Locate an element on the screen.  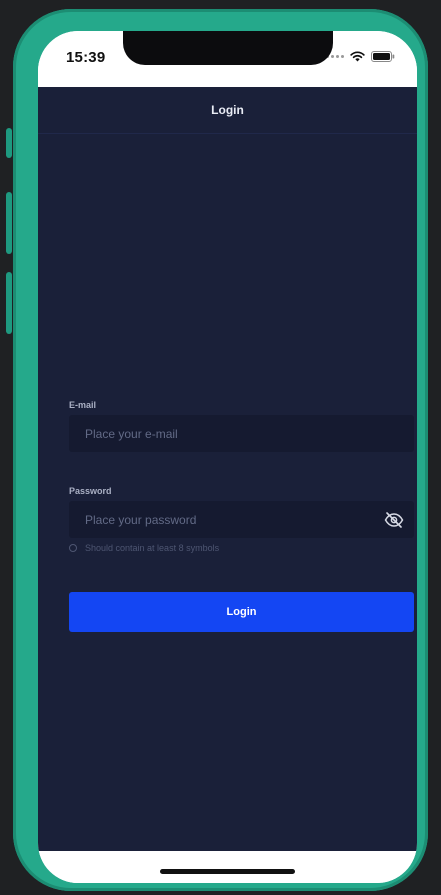
password-input is located at coordinates (221, 519).